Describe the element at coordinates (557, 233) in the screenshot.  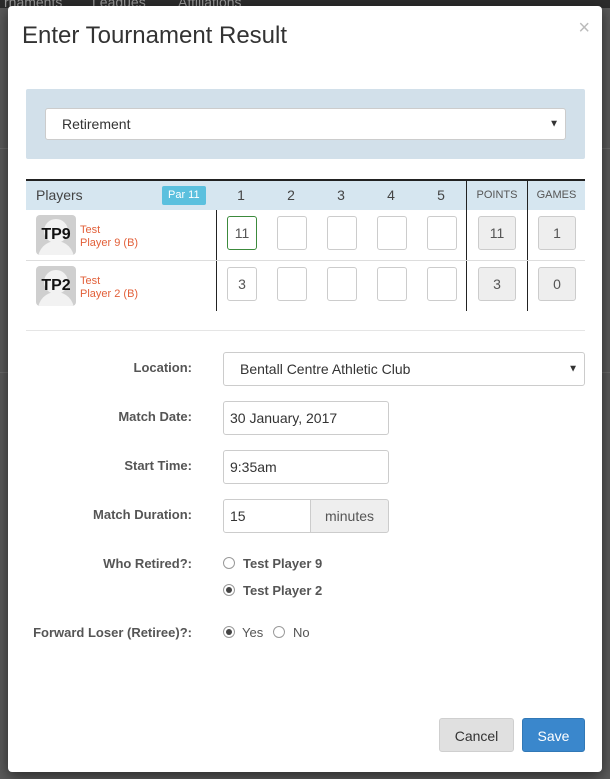
I see `games-value: 1` at that location.